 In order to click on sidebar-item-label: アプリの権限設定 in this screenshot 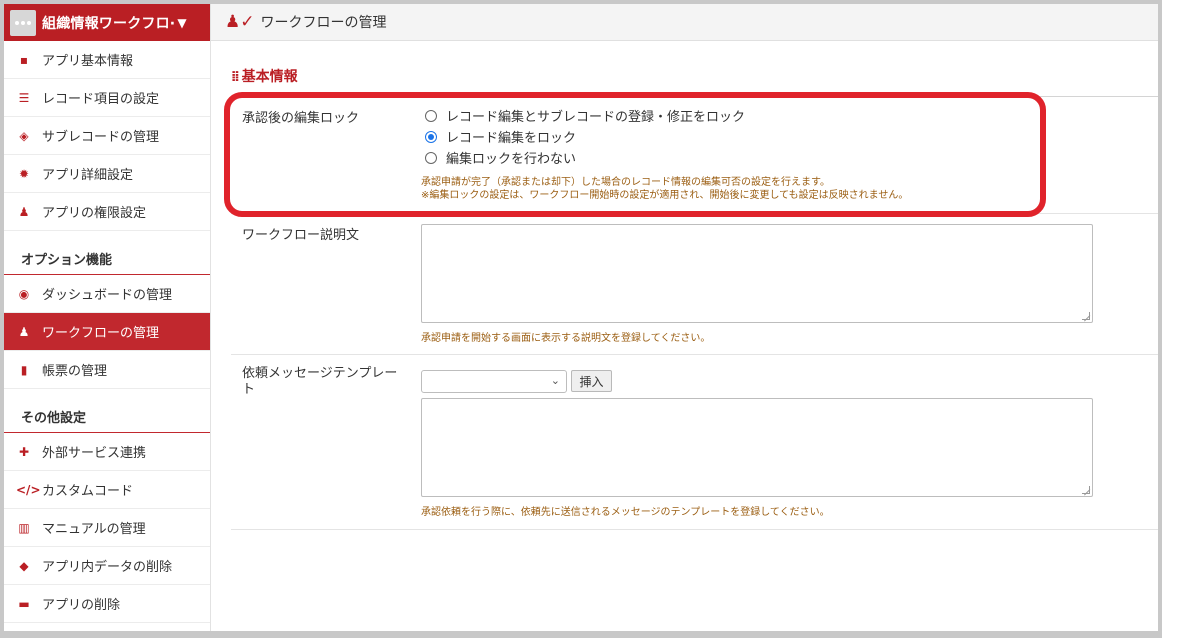, I will do `click(94, 213)`.